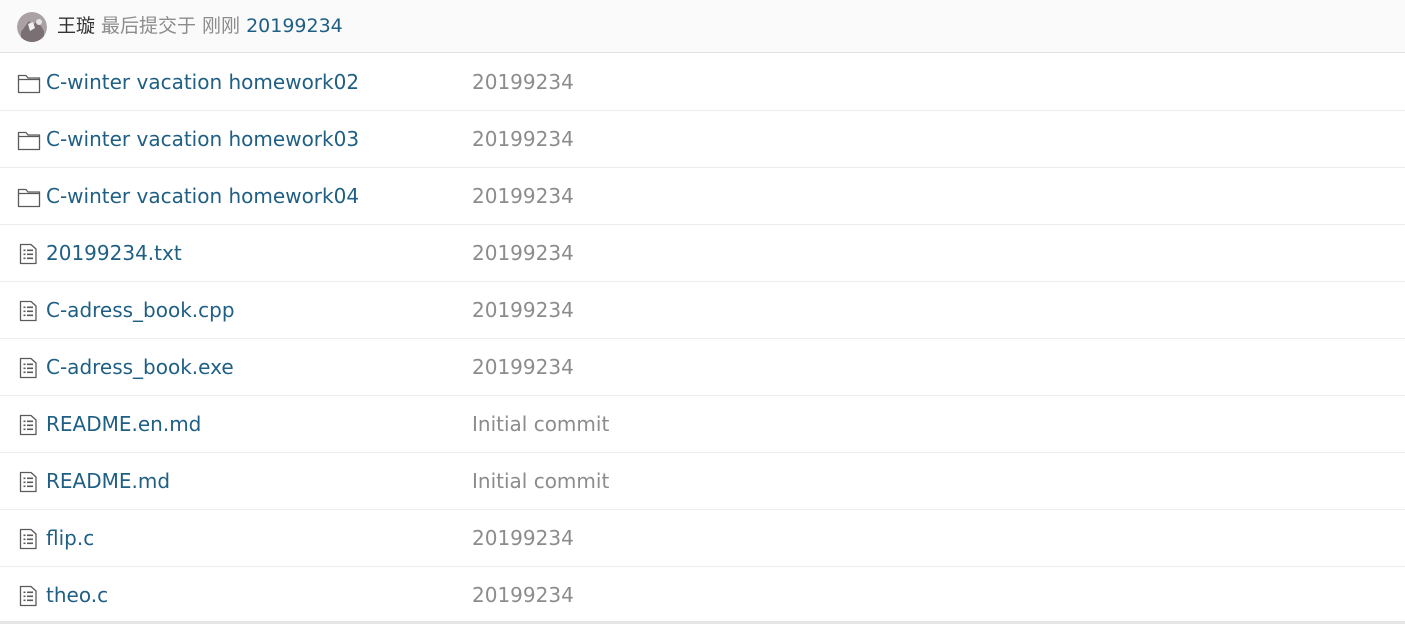  Describe the element at coordinates (702, 367) in the screenshot. I see `file-row: C-adress_book.exe 20199234` at that location.